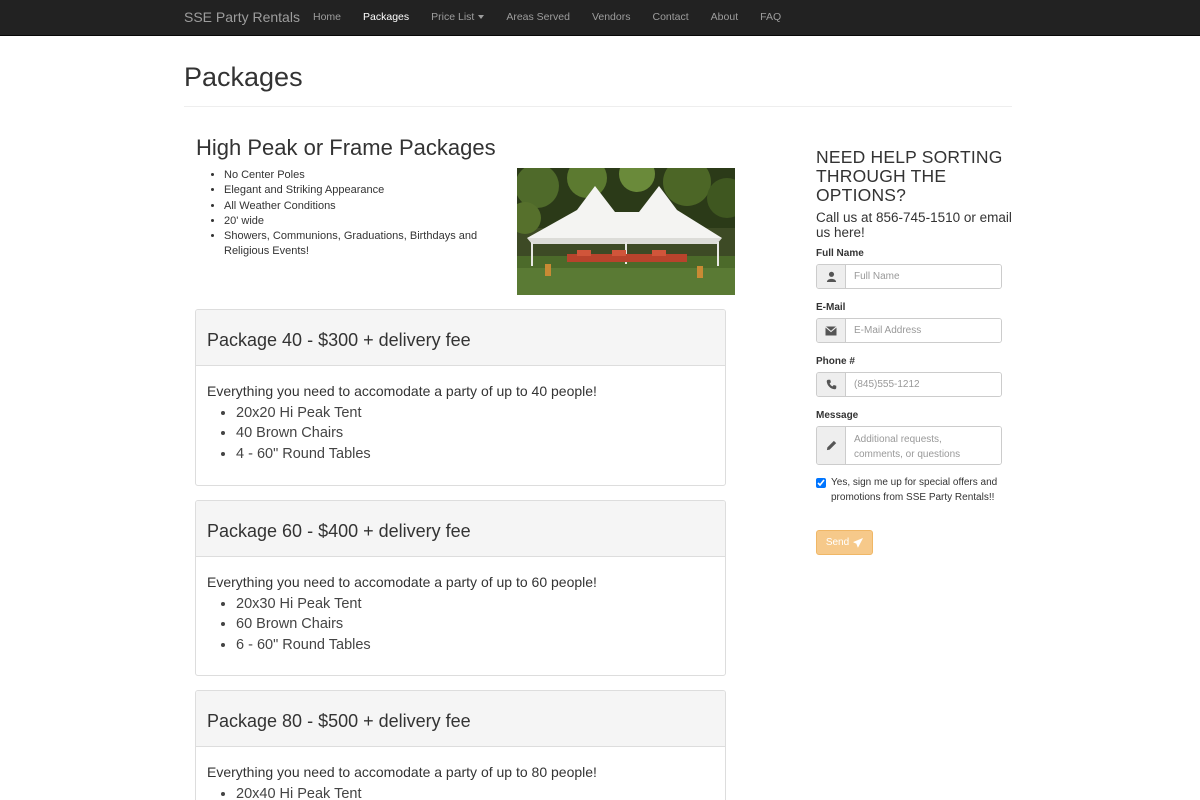 This screenshot has width=1200, height=800. I want to click on full-name-group, so click(909, 276).